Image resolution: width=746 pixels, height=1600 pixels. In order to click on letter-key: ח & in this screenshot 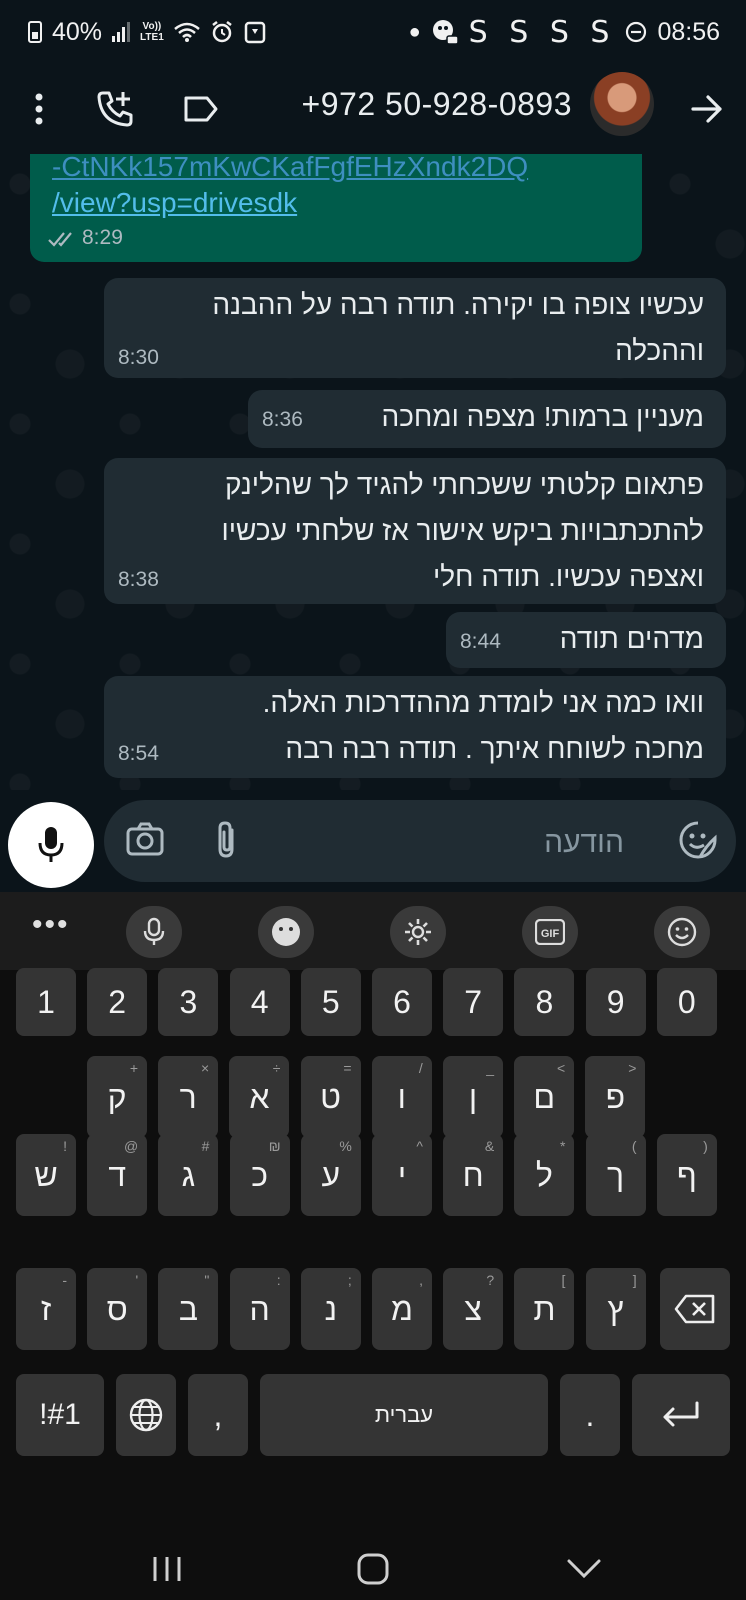, I will do `click(473, 1175)`.